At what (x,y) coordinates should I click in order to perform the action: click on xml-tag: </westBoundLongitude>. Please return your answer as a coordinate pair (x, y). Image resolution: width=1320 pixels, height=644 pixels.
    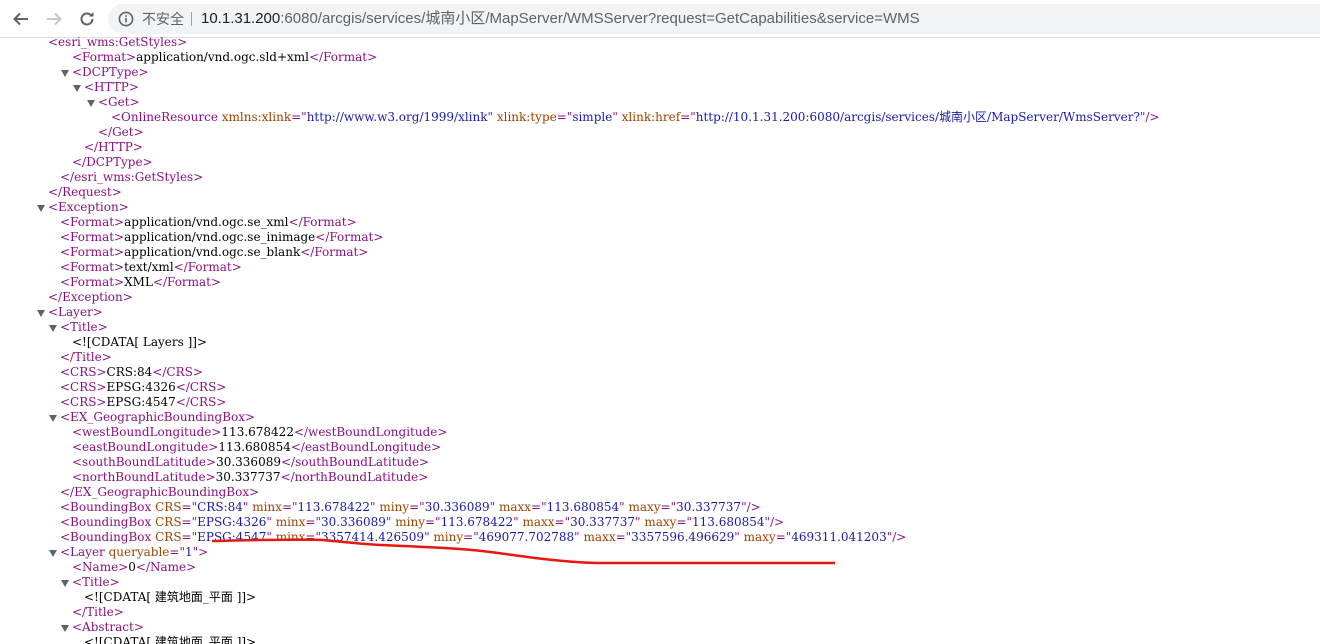
    Looking at the image, I should click on (370, 432).